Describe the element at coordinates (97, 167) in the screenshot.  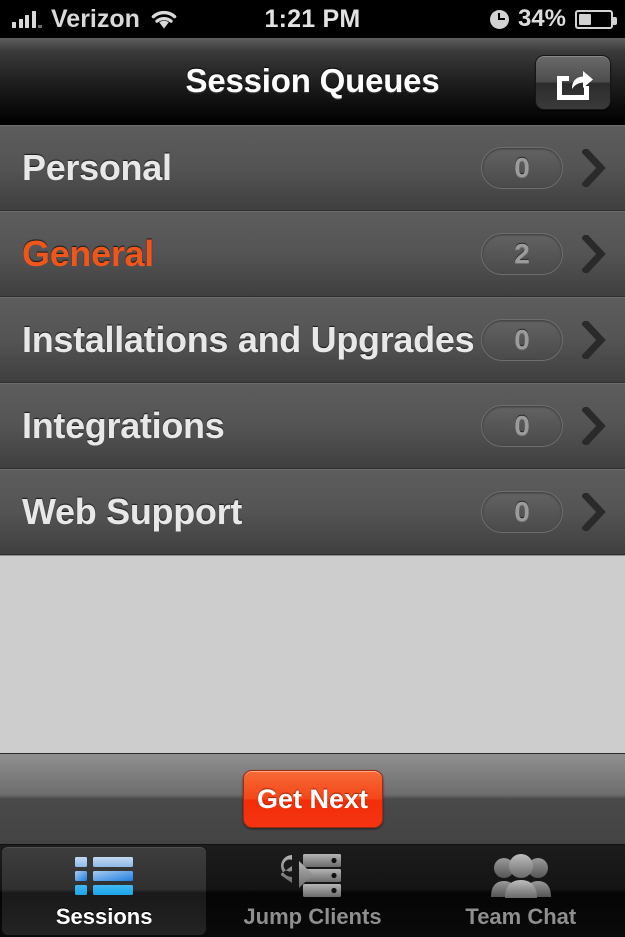
I see `queue-row-label: Personal` at that location.